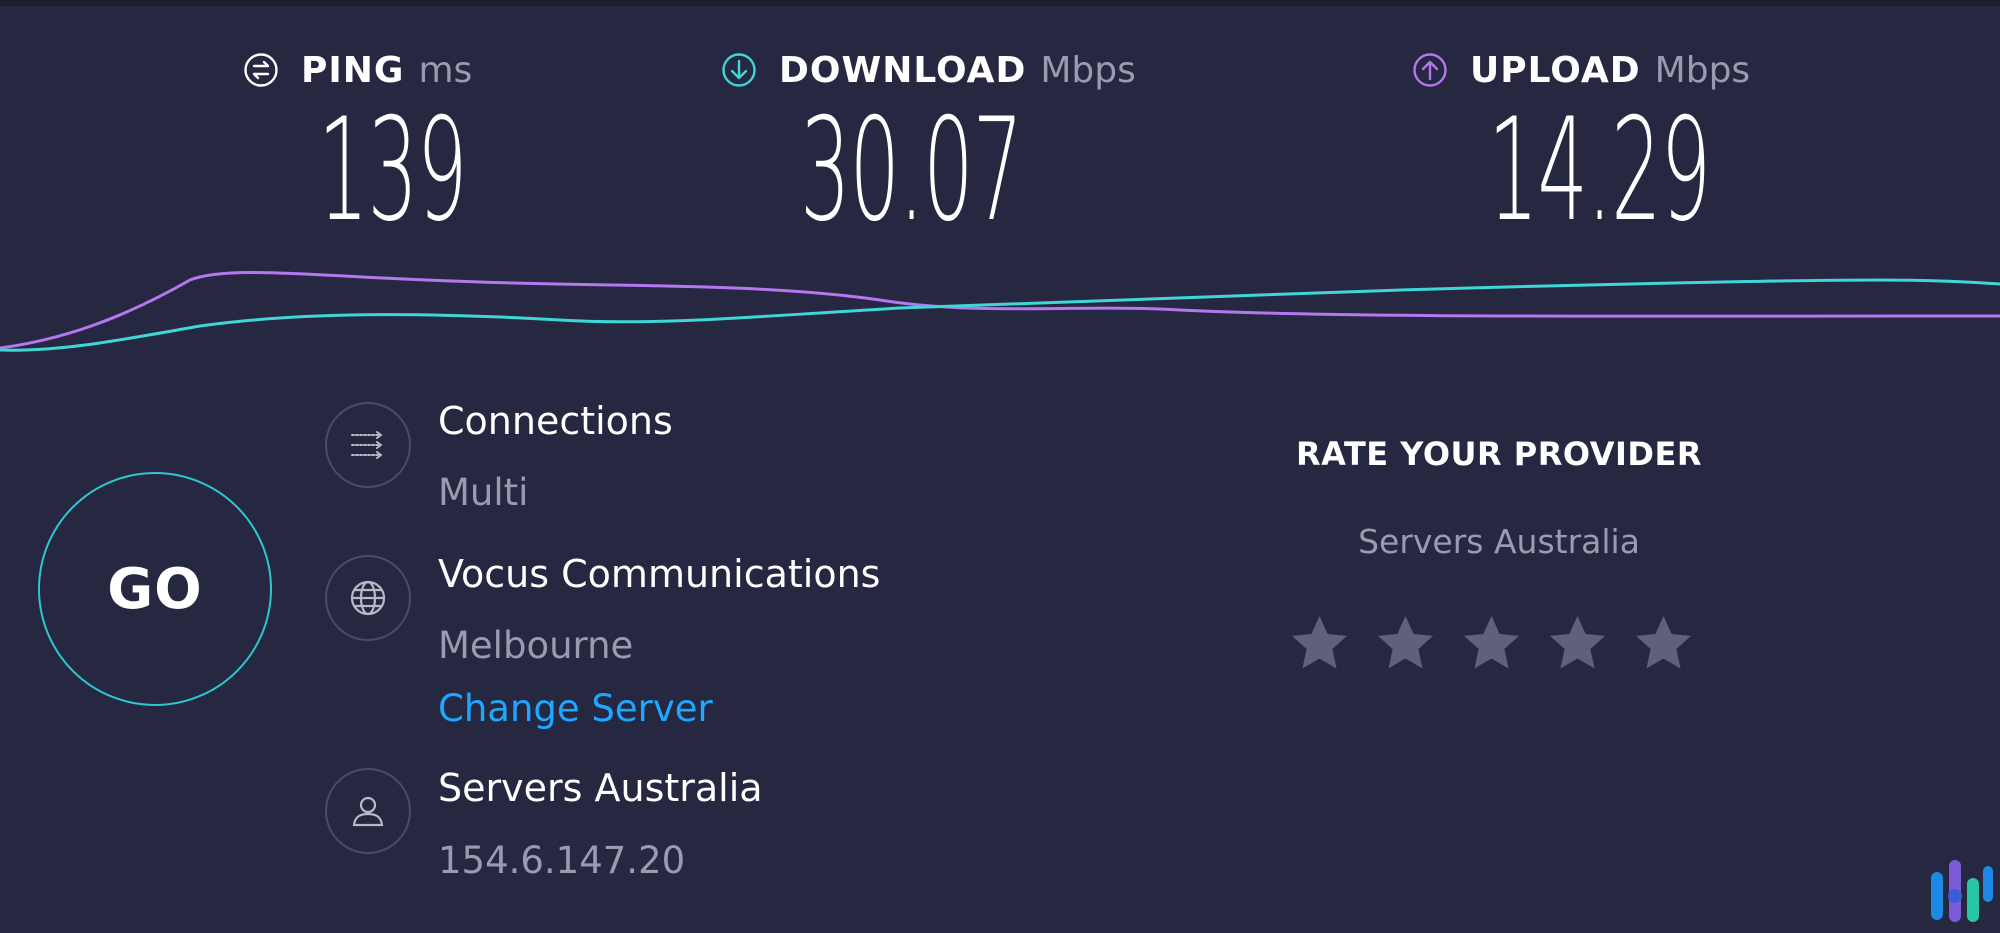 The image size is (2000, 933). I want to click on download-unit: Mbps, so click(1088, 70).